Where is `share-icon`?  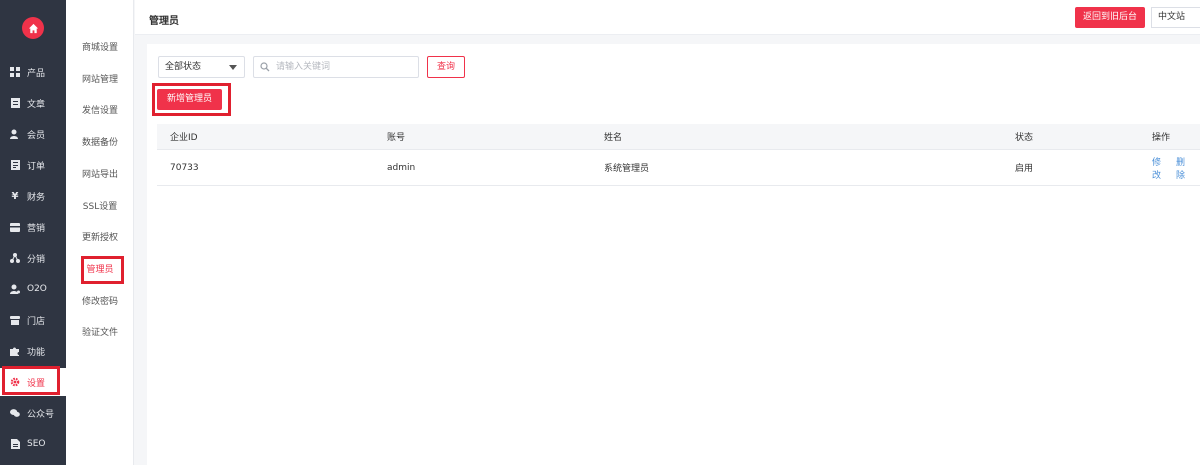 share-icon is located at coordinates (15, 258).